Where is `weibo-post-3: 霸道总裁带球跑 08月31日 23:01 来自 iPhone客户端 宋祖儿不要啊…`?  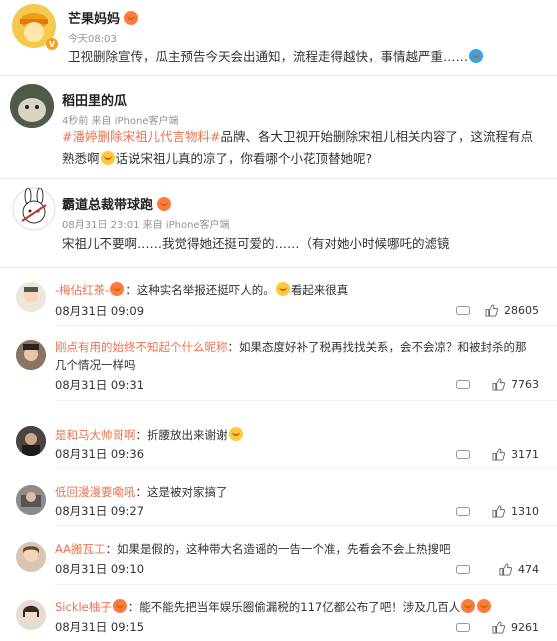
weibo-post-3: 霸道总裁带球跑 08月31日 23:01 来自 iPhone客户端 宋祖儿不要啊… is located at coordinates (278, 220).